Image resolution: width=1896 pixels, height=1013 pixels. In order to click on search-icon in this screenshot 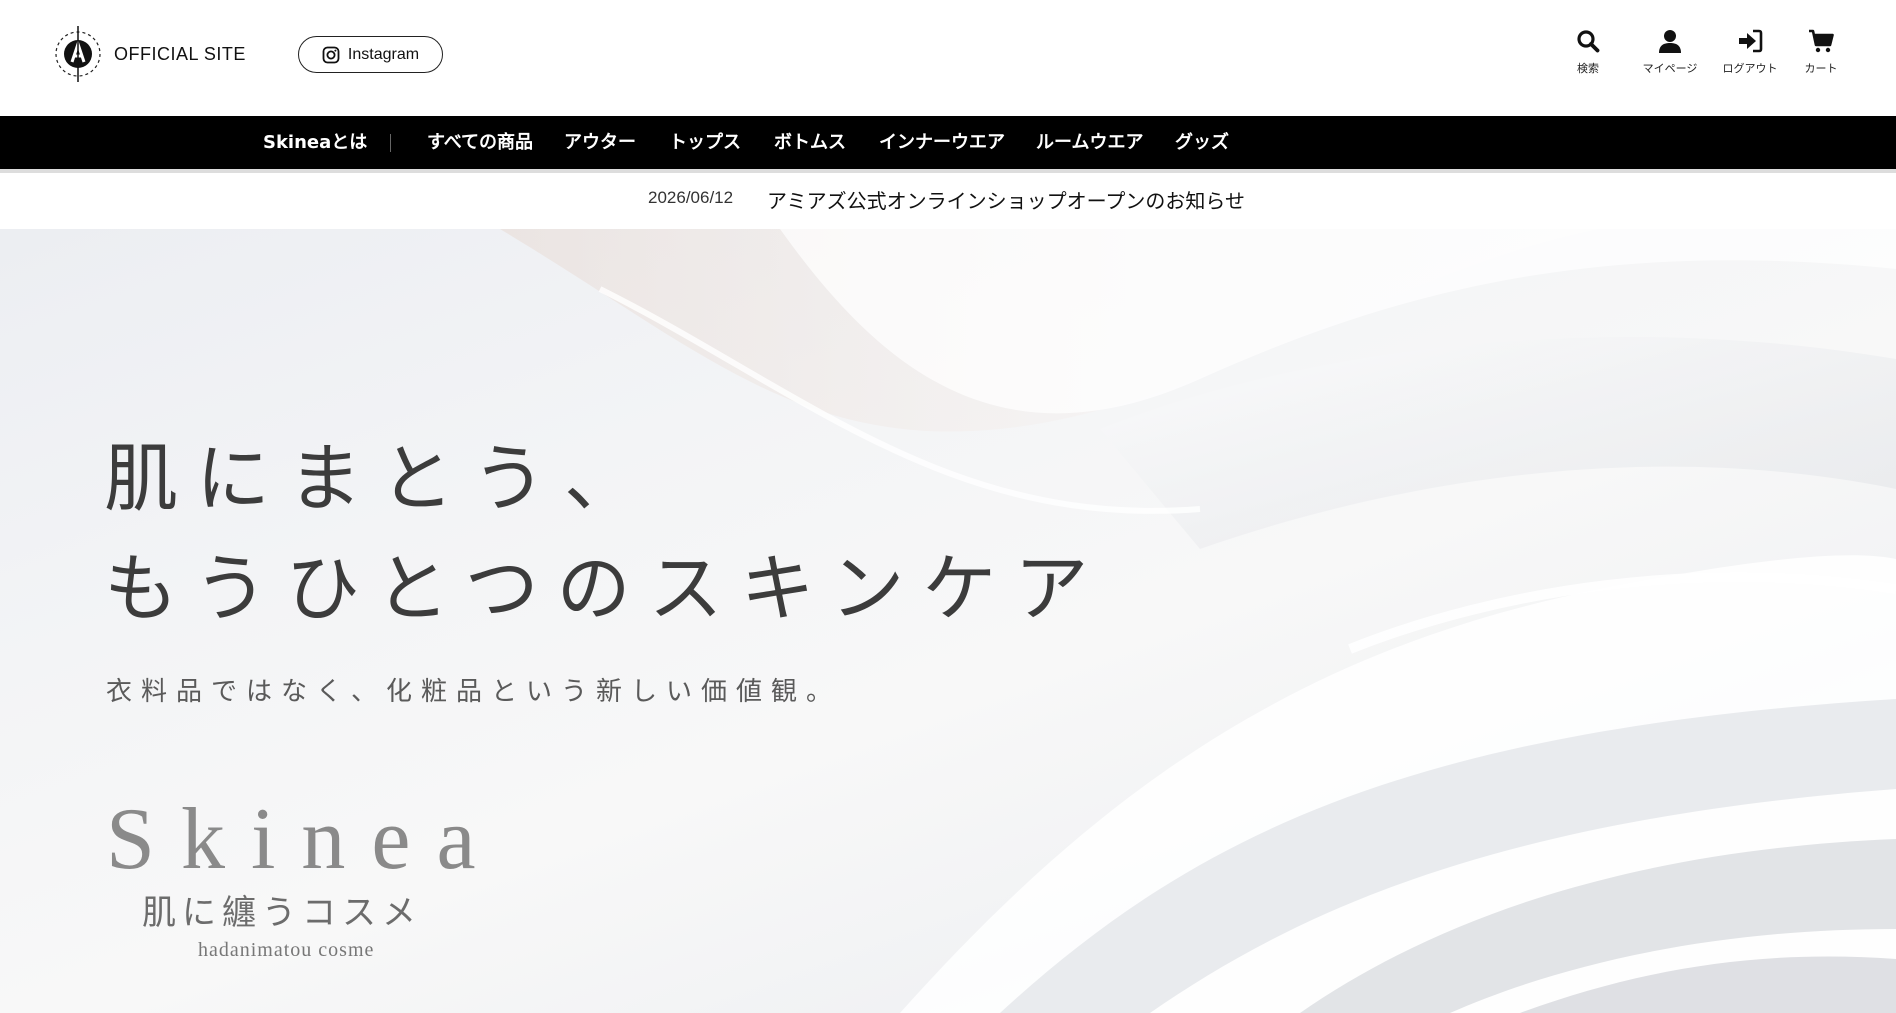, I will do `click(1588, 41)`.